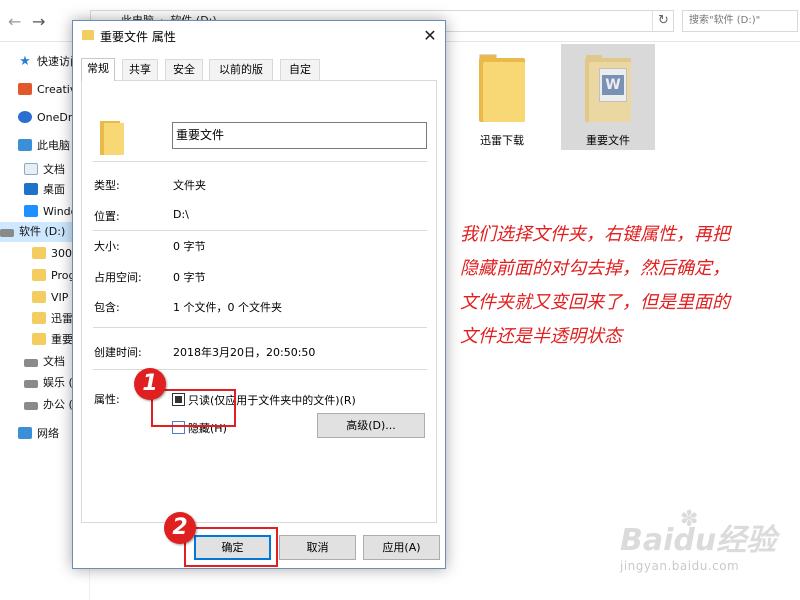 This screenshot has height=600, width=800. Describe the element at coordinates (25, 433) in the screenshot. I see `network-icon` at that location.